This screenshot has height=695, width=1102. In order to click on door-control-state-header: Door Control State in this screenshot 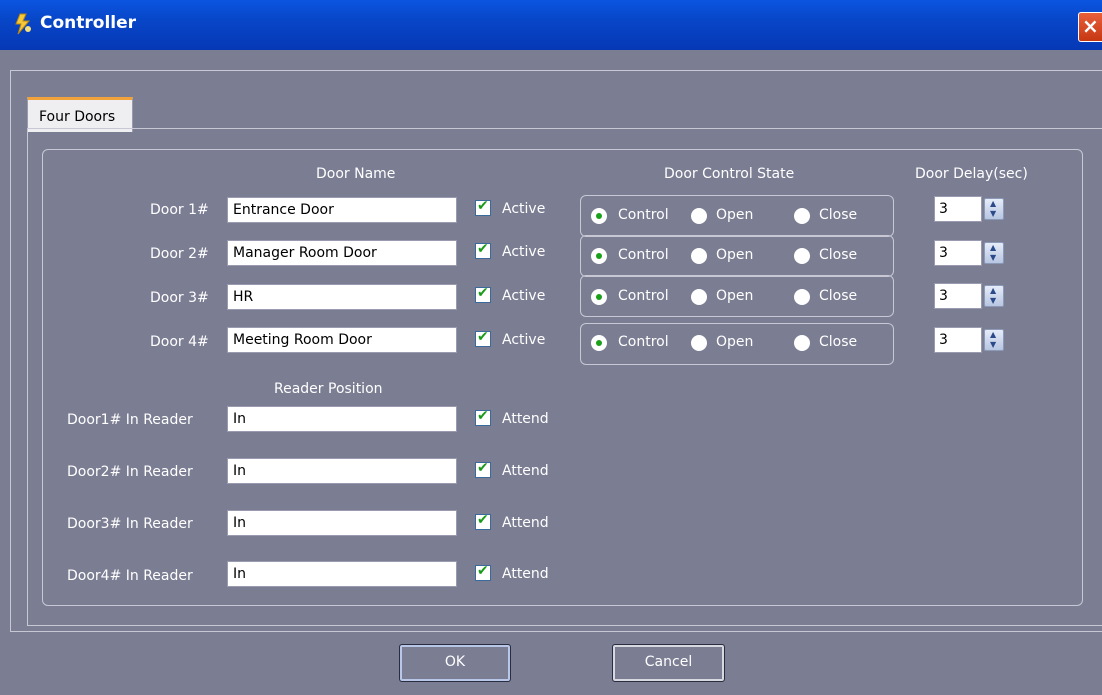, I will do `click(729, 174)`.